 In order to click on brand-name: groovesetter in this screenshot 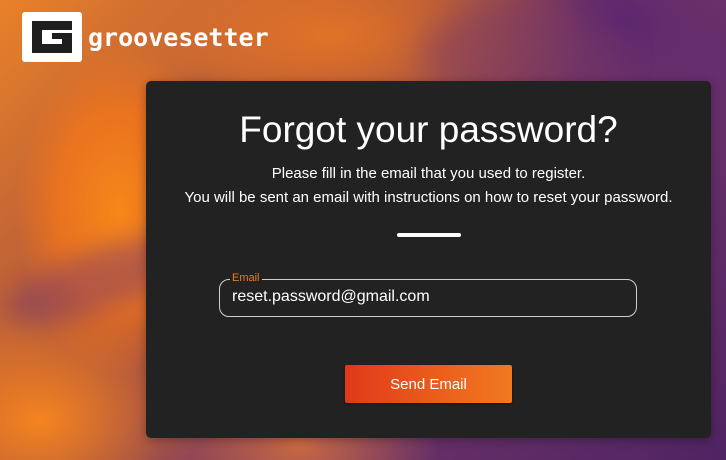, I will do `click(178, 37)`.